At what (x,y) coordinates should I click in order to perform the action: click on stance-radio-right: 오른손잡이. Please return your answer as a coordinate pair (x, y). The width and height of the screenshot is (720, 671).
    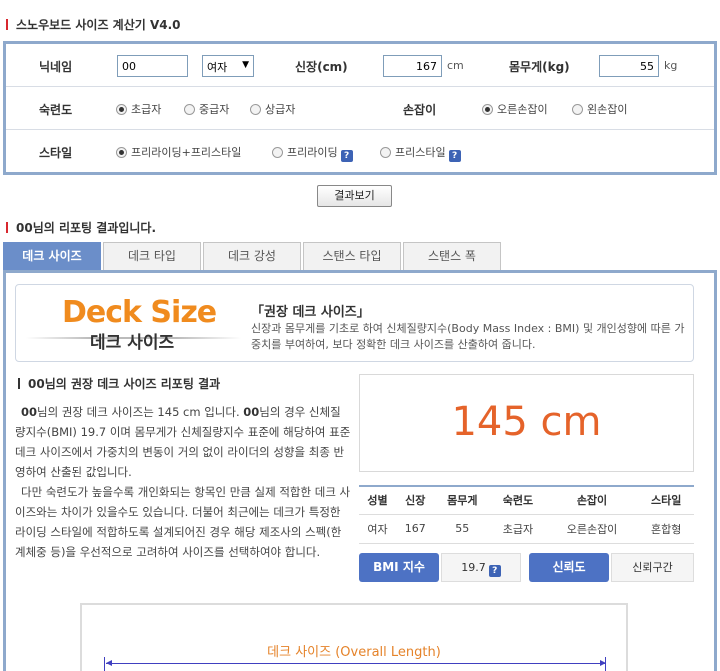
    Looking at the image, I should click on (515, 109).